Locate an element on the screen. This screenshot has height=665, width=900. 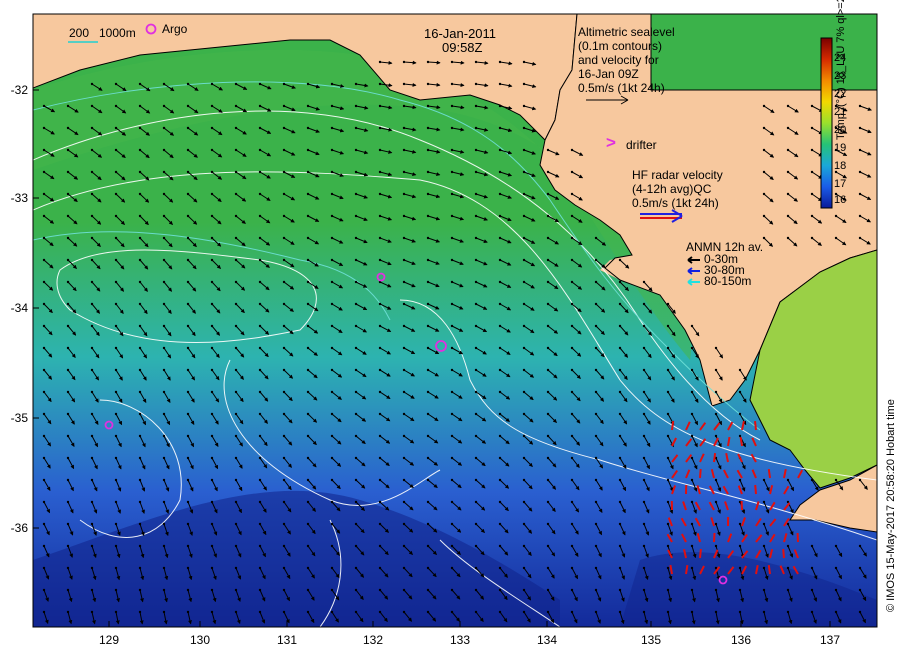
altimetric-line-3: and velocity for is located at coordinates (618, 60).